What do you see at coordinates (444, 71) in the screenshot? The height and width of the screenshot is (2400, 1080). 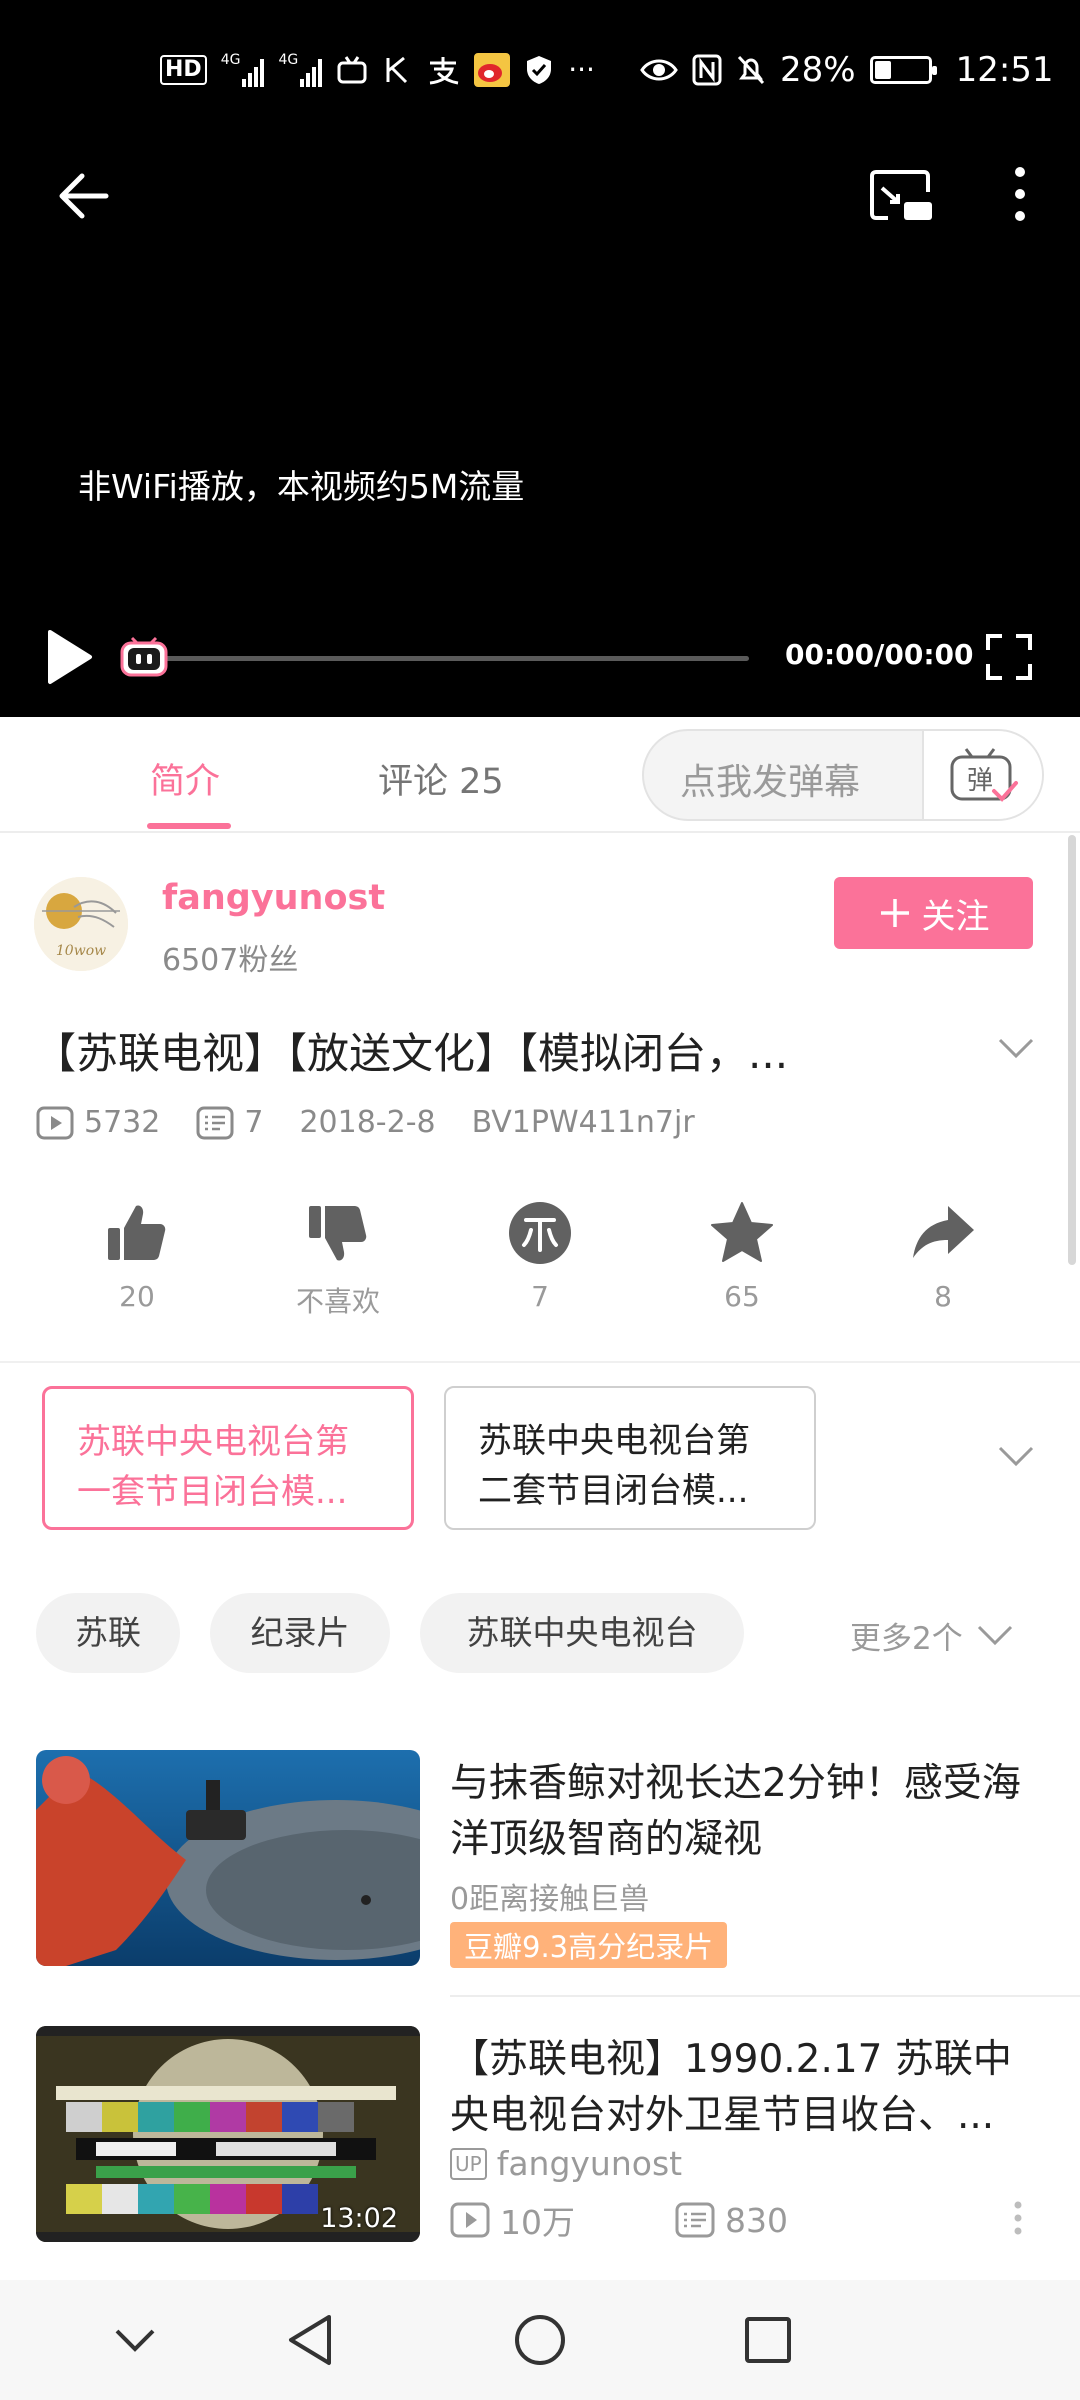 I see `alipay-icon` at bounding box center [444, 71].